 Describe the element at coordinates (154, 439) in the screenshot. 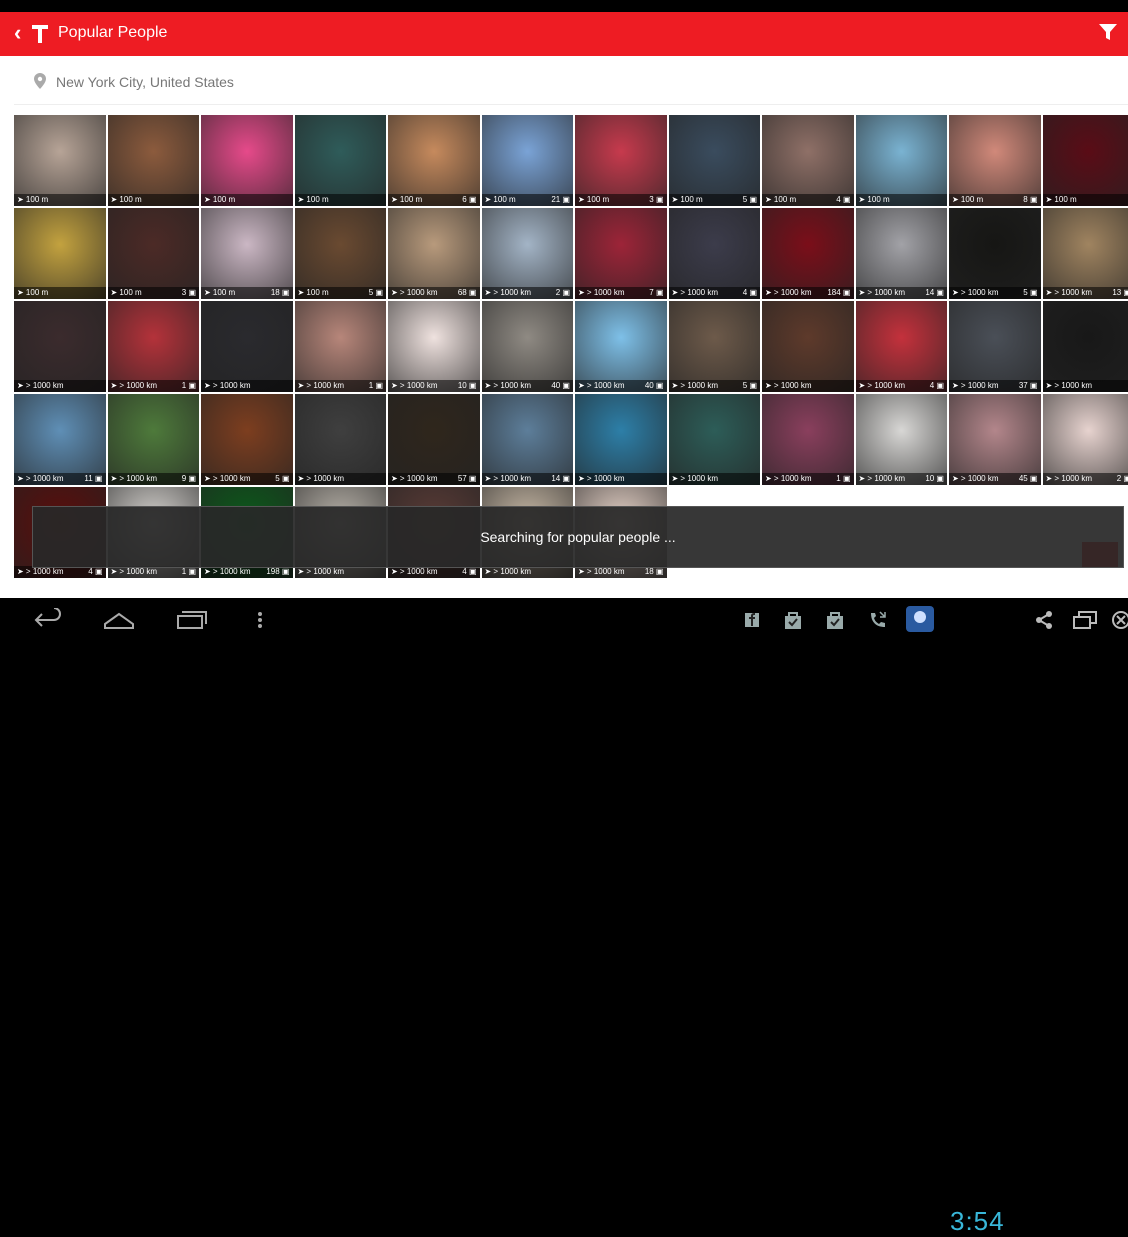

I see `person-tile: ➤ > 1000 km9 ▣` at that location.